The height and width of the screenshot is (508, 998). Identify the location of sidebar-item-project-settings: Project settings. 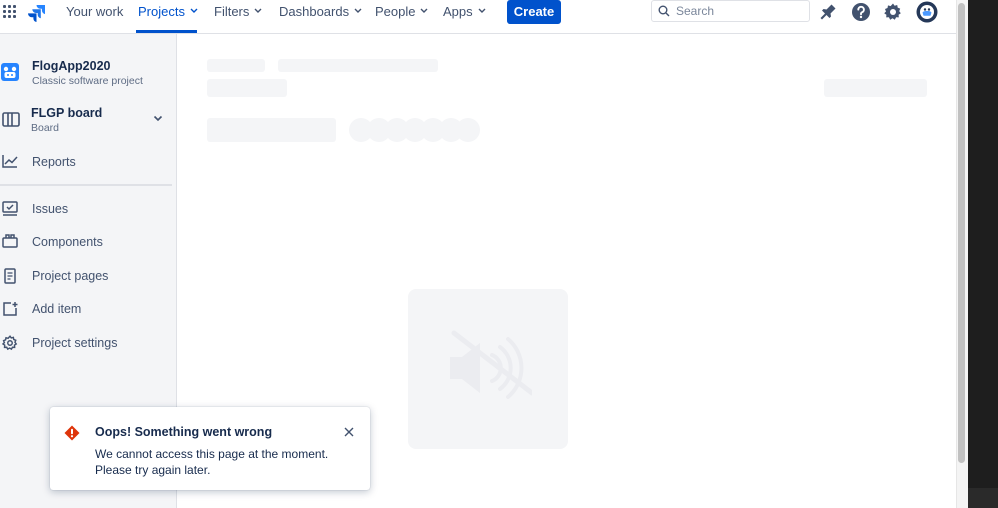
(88, 343).